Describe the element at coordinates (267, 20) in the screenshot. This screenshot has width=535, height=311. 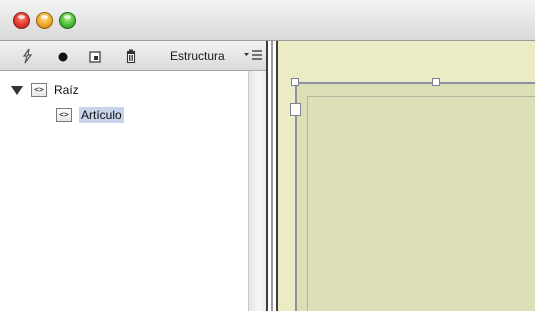
I see `title-bar` at that location.